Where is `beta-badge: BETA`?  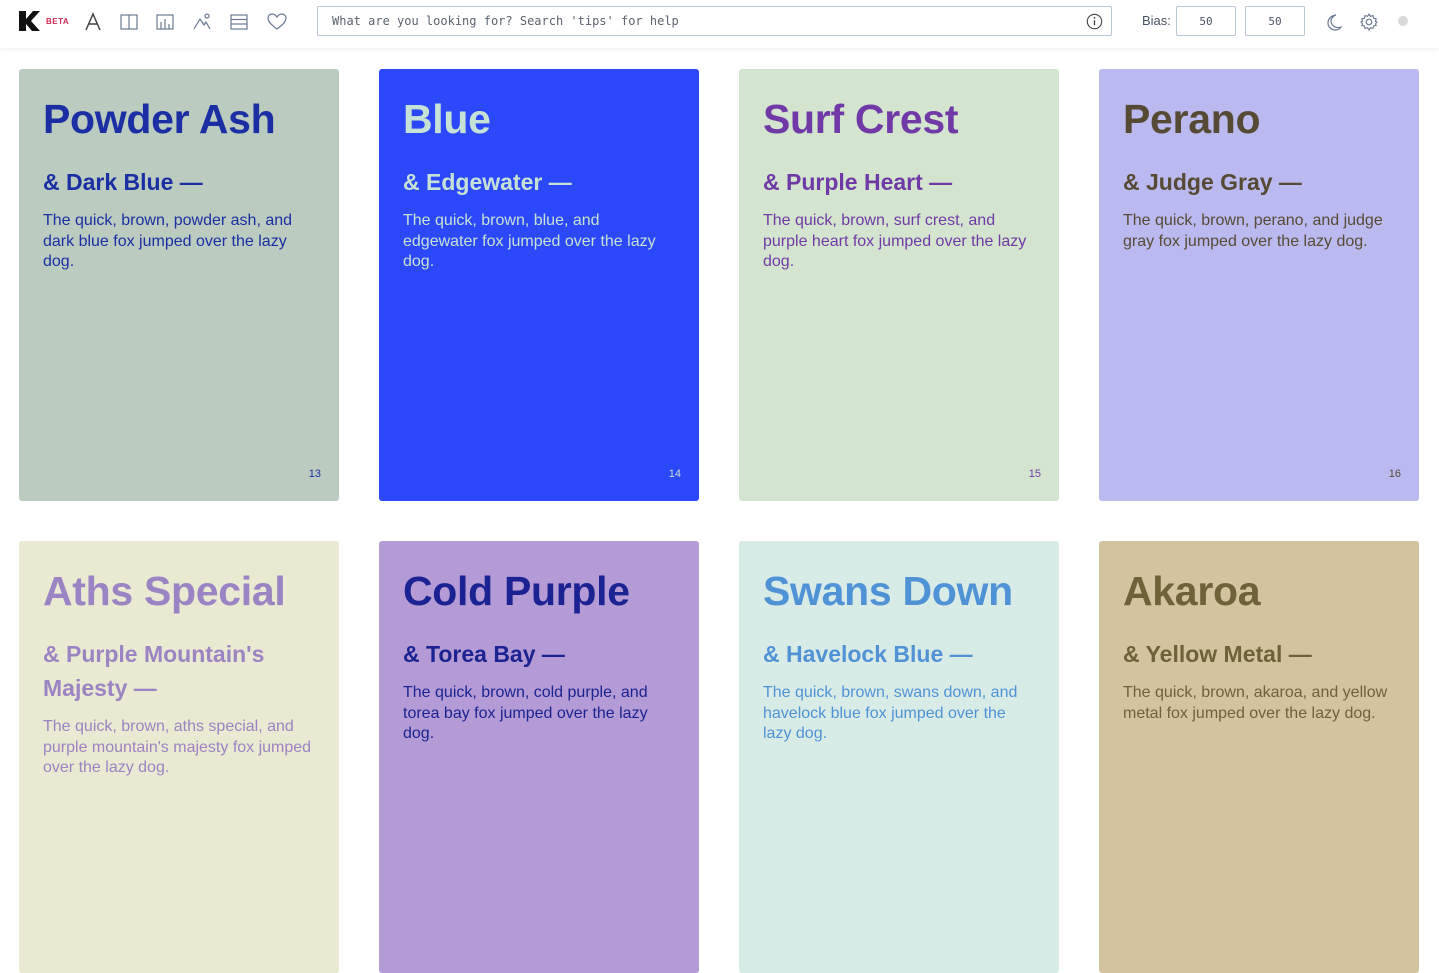
beta-badge: BETA is located at coordinates (58, 21).